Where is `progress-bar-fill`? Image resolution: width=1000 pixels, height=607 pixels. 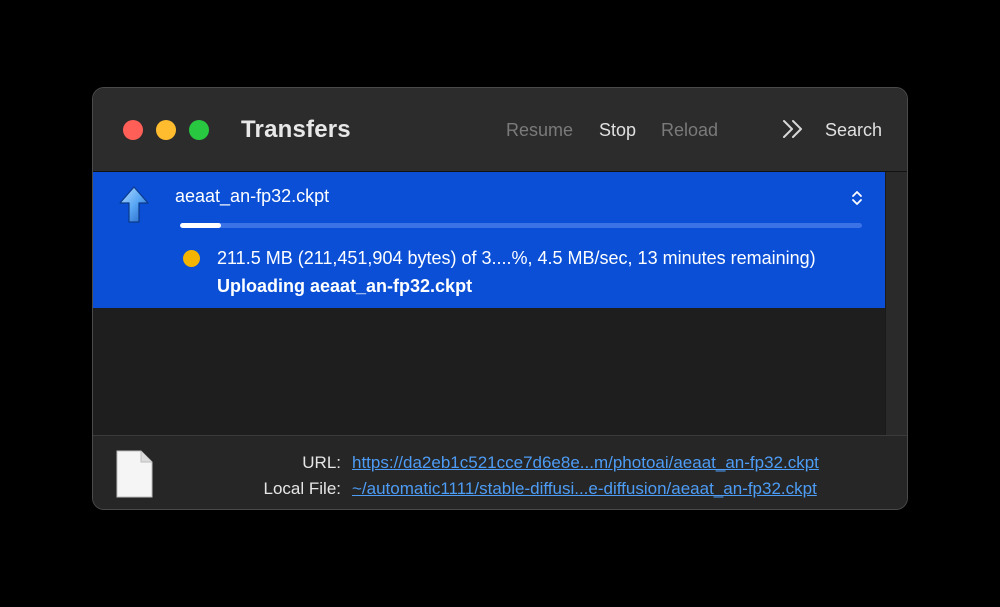 progress-bar-fill is located at coordinates (200, 225).